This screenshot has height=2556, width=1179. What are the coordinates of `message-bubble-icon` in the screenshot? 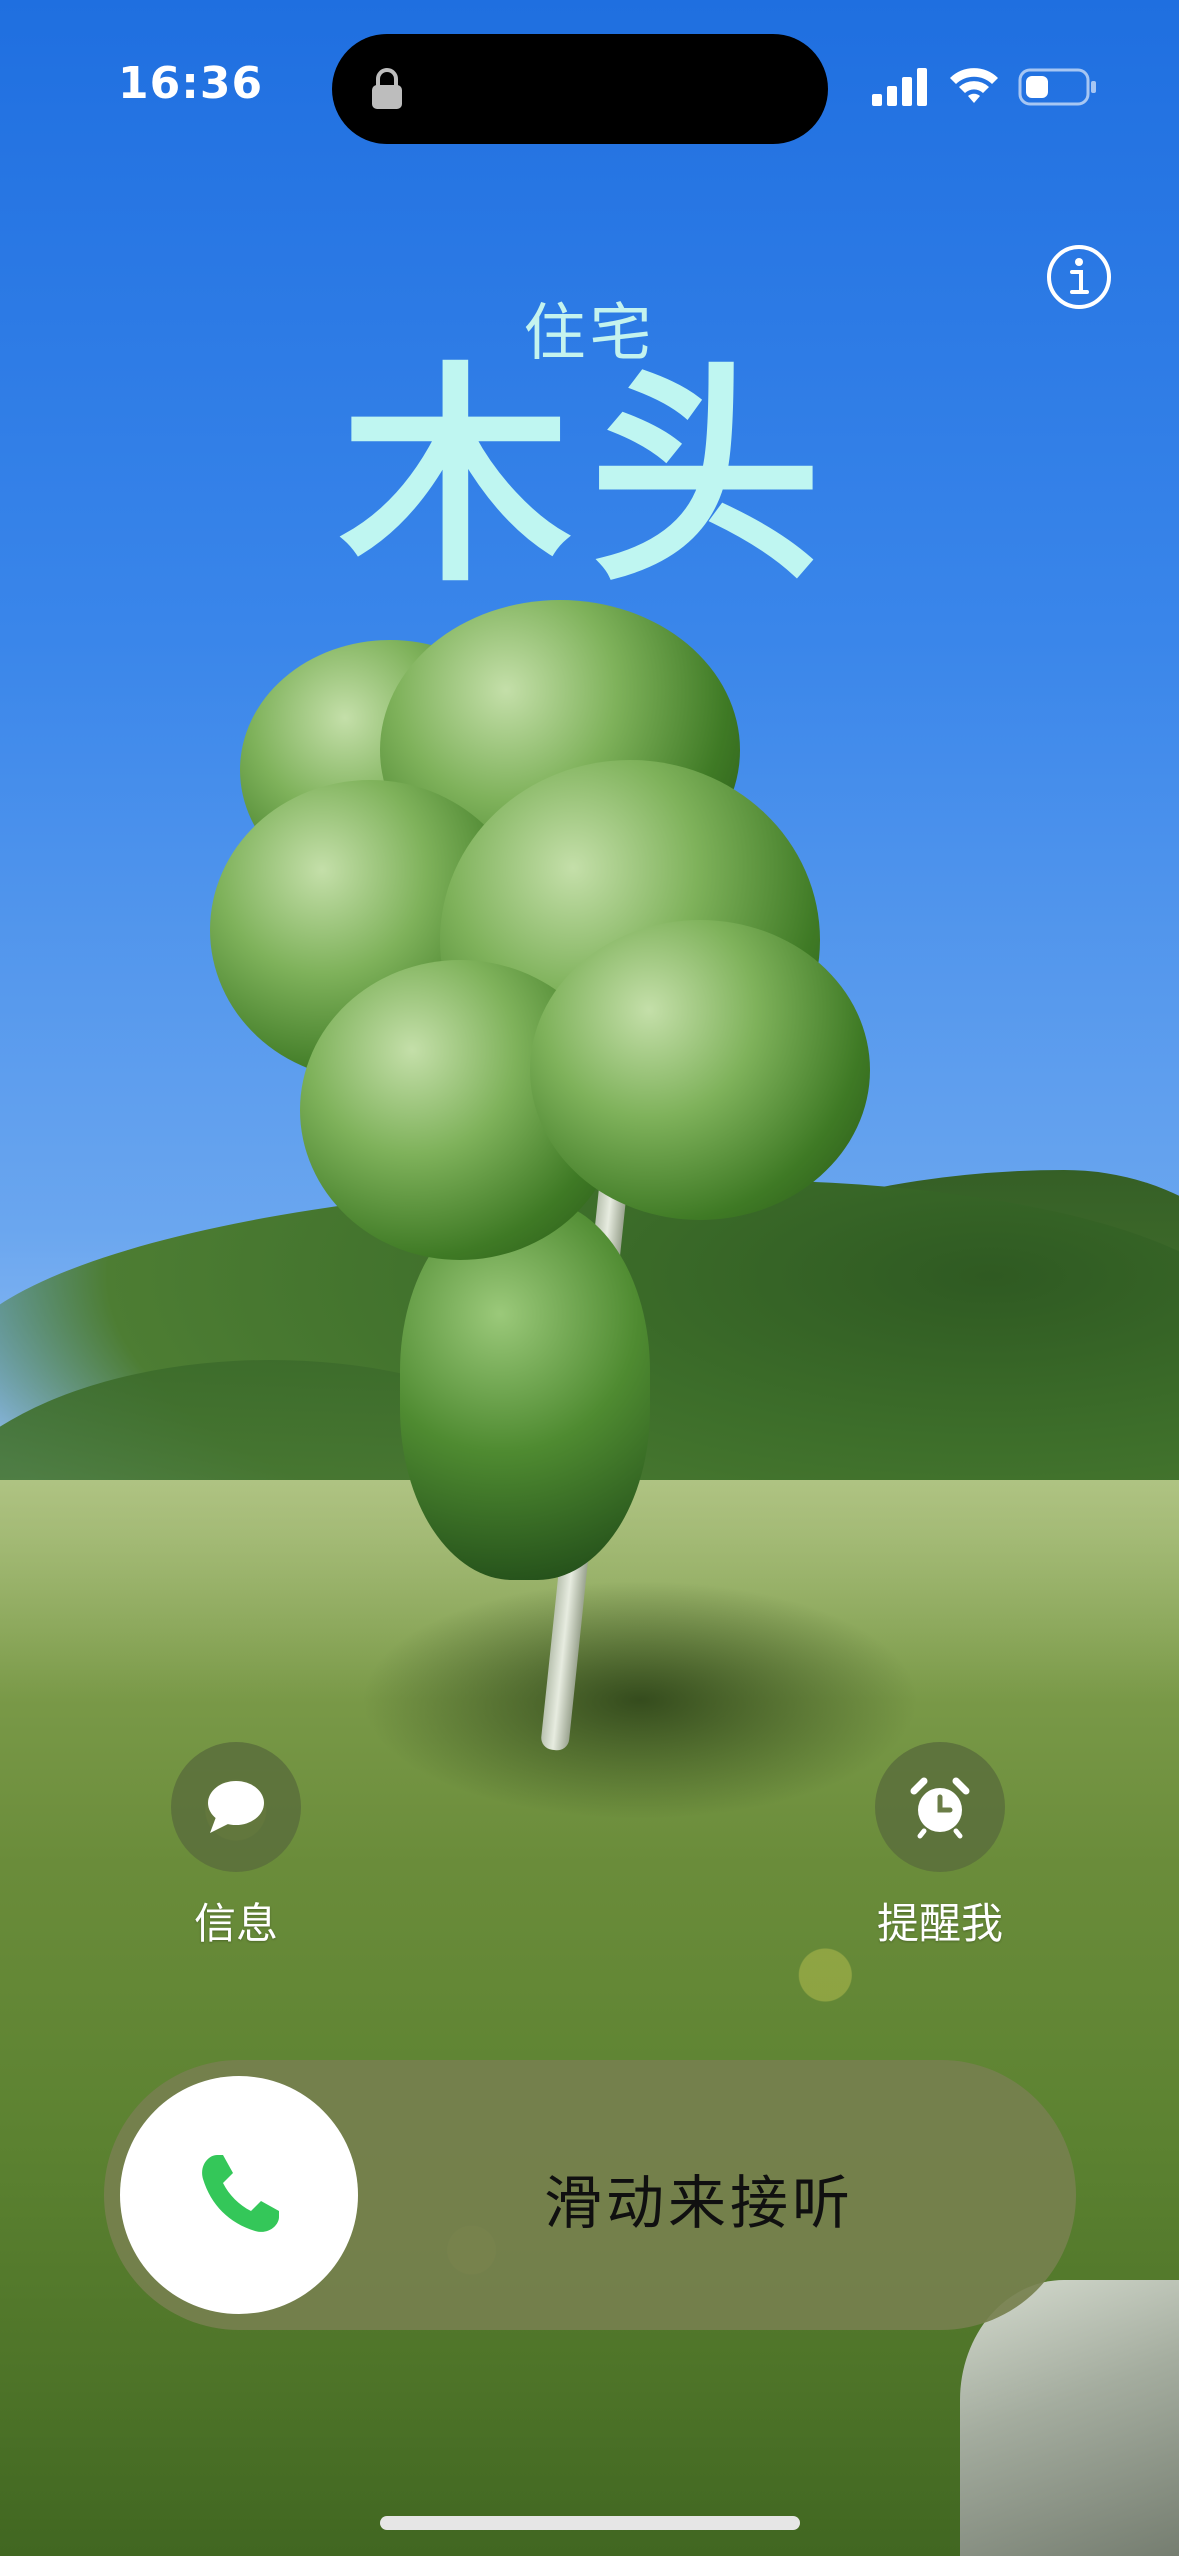 It's located at (236, 1807).